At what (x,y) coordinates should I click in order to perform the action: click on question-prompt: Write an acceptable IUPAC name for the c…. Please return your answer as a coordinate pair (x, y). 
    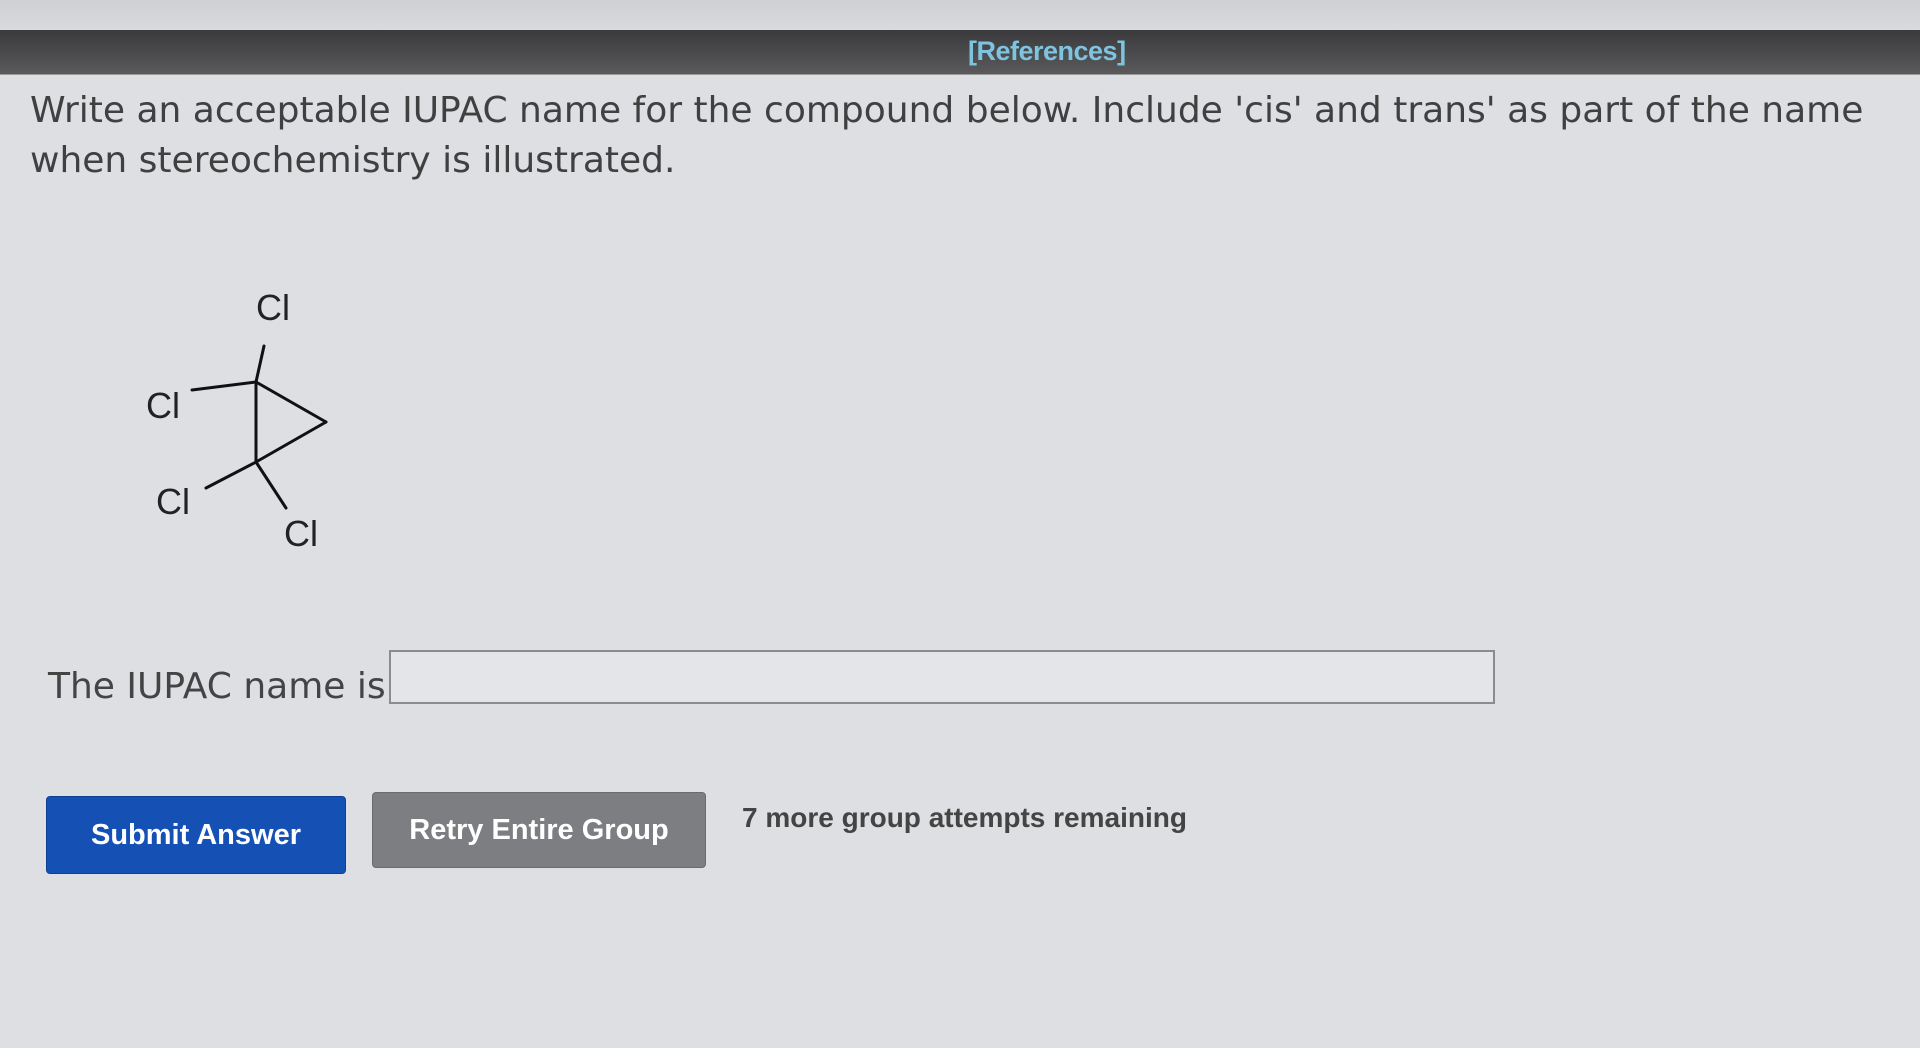
    Looking at the image, I should click on (947, 135).